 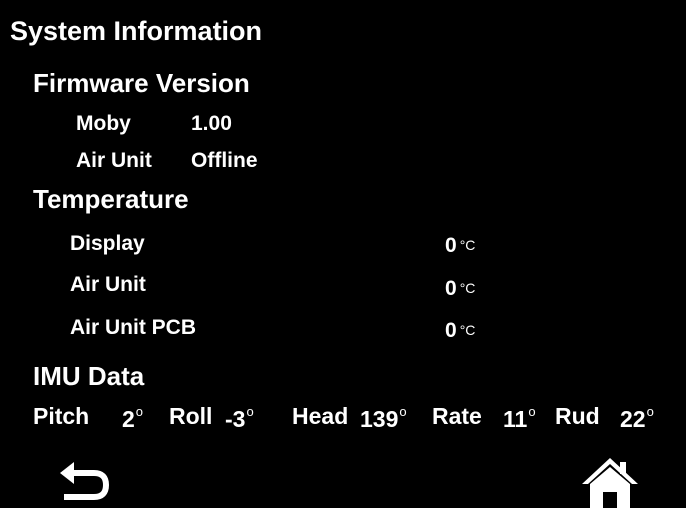 What do you see at coordinates (128, 419) in the screenshot?
I see `imu-pitch-number: 2` at bounding box center [128, 419].